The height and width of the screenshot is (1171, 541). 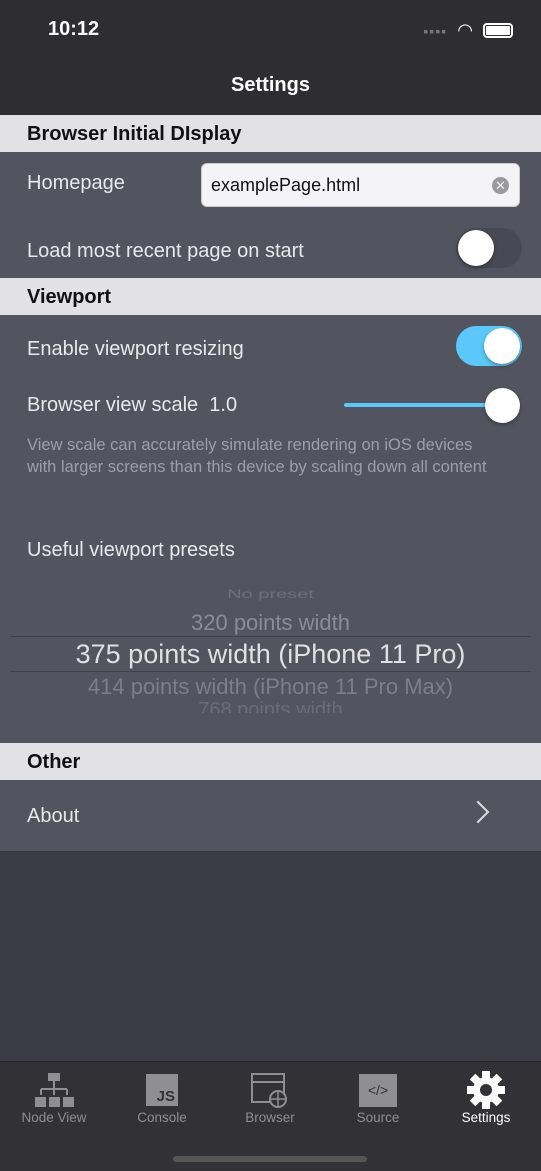 What do you see at coordinates (270, 623) in the screenshot?
I see `picker-item: 320 points width` at bounding box center [270, 623].